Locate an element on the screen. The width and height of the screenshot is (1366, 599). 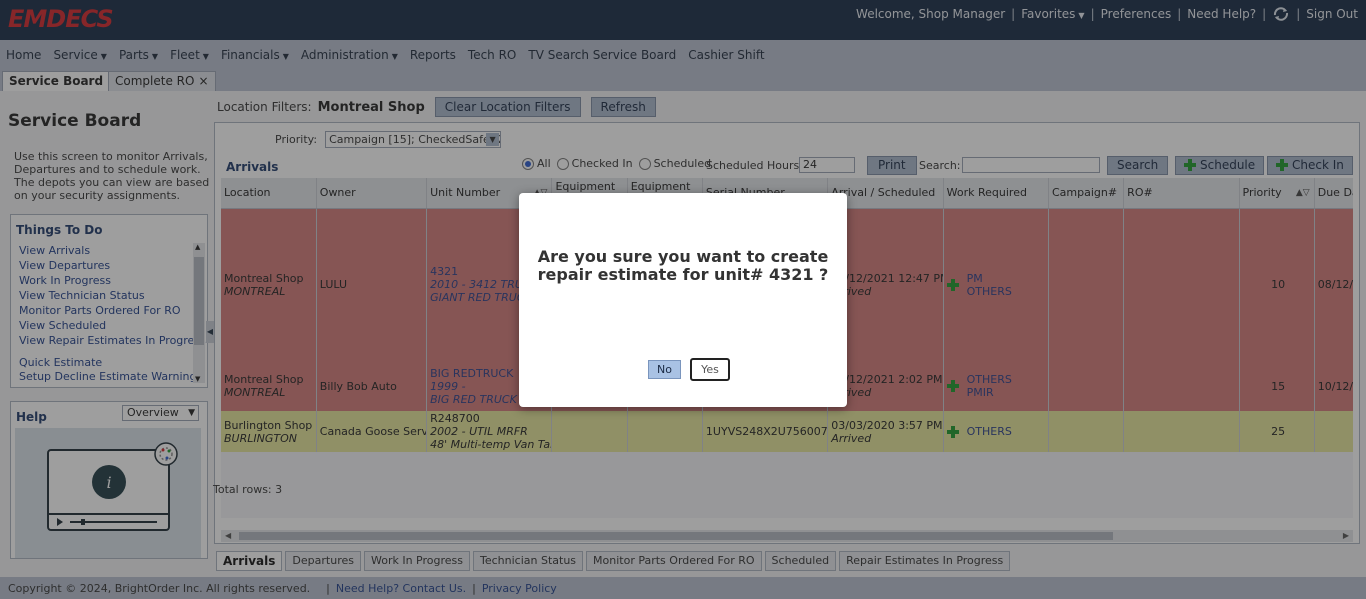
yes-button: Yes is located at coordinates (710, 369).